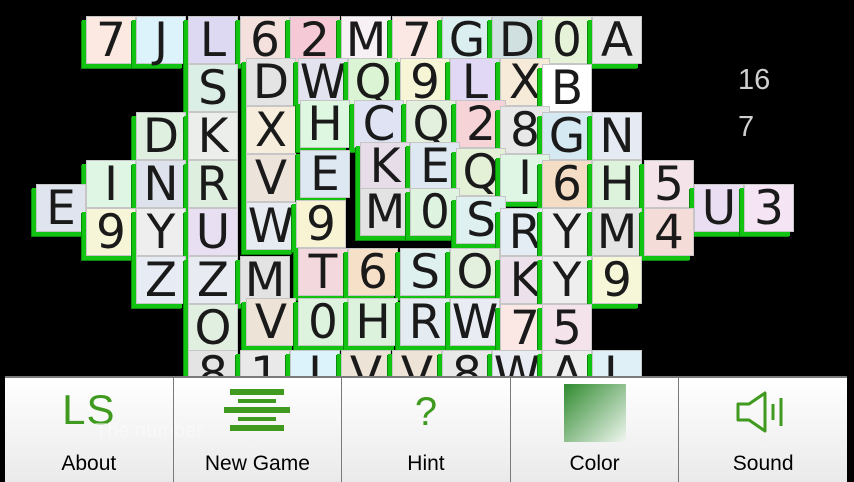  What do you see at coordinates (567, 88) in the screenshot?
I see `mahjong-tile: B` at bounding box center [567, 88].